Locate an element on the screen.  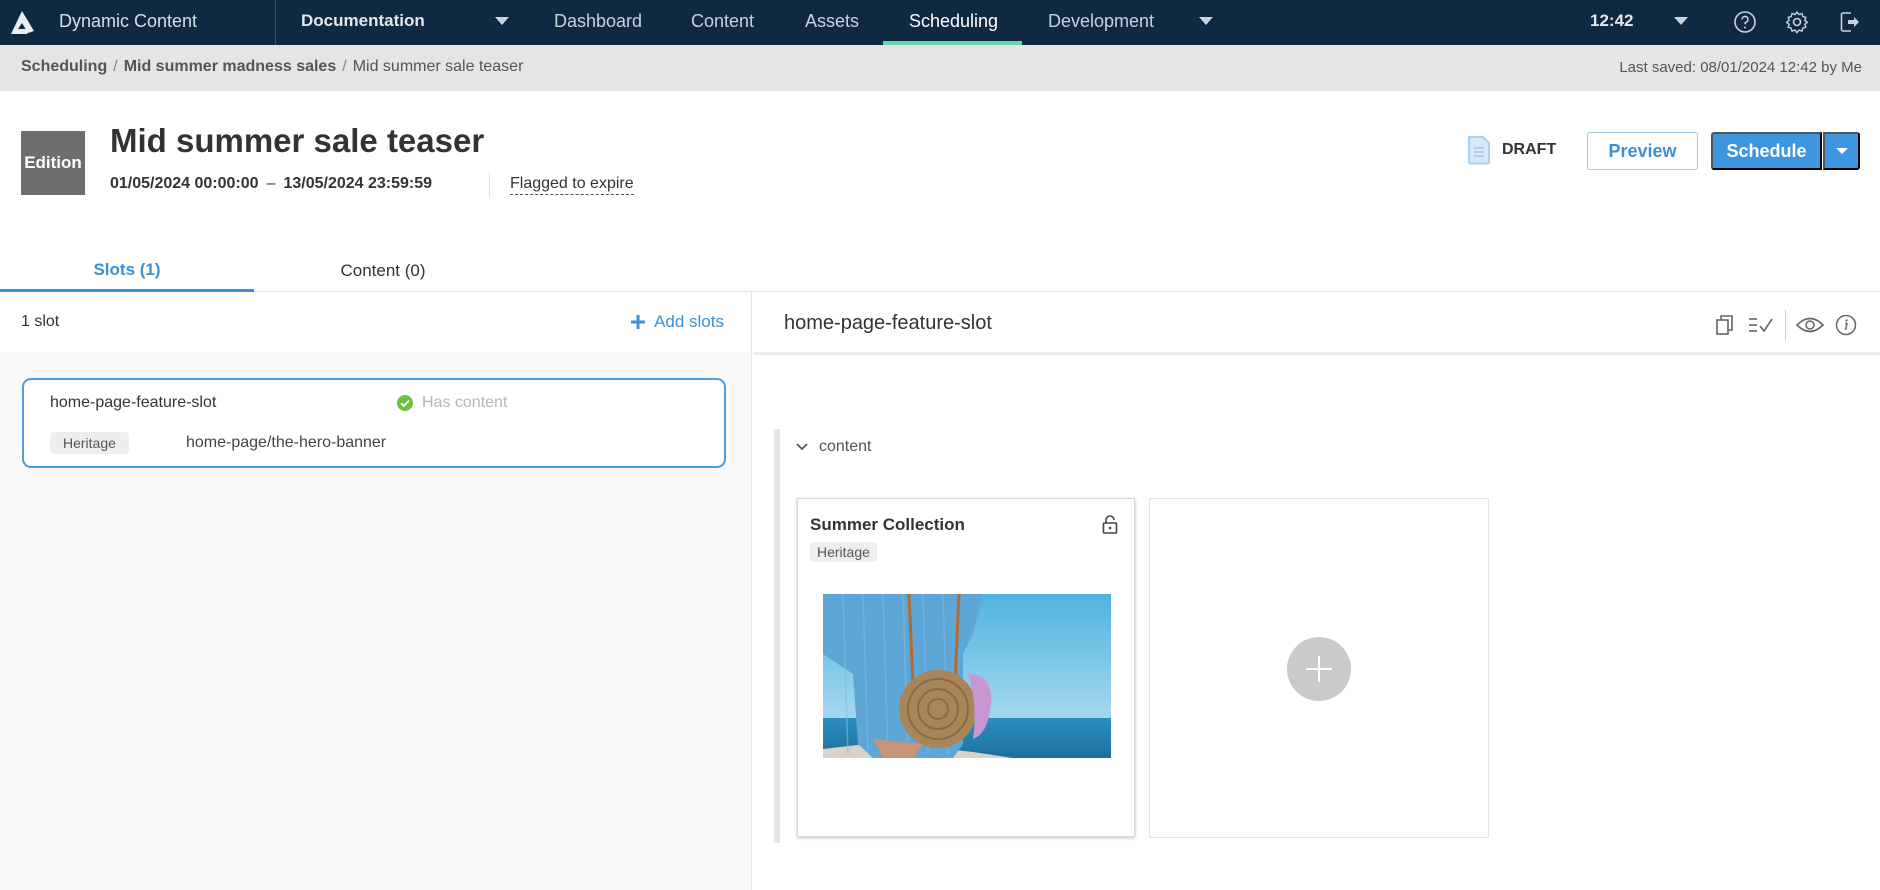
content-card-title: Summer Collection is located at coordinates (887, 524).